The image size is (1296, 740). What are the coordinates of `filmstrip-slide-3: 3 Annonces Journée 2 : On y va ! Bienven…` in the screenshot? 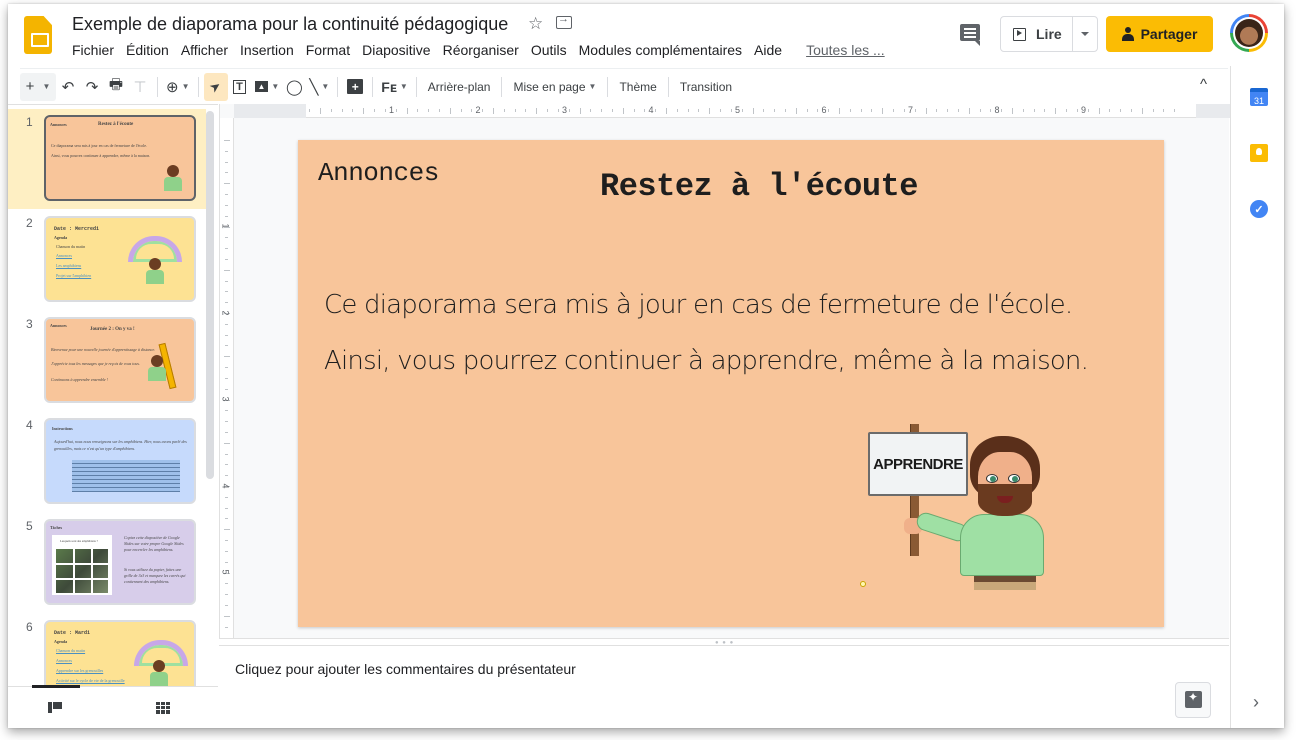 It's located at (107, 361).